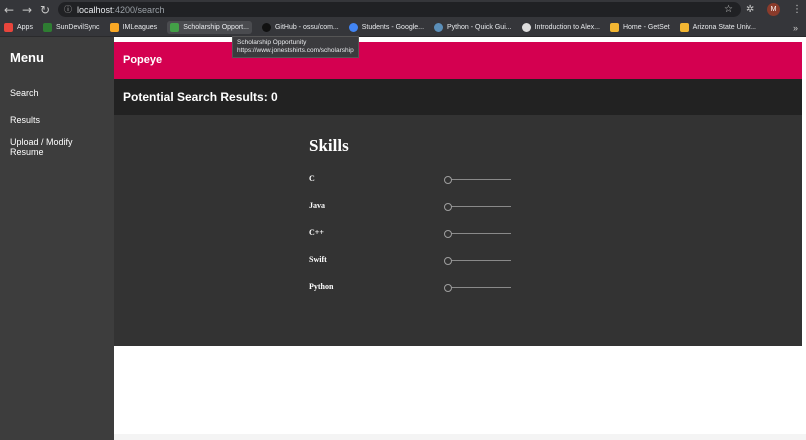 The height and width of the screenshot is (440, 806). Describe the element at coordinates (728, 9) in the screenshot. I see `bookmark-star-icon: ☆` at that location.